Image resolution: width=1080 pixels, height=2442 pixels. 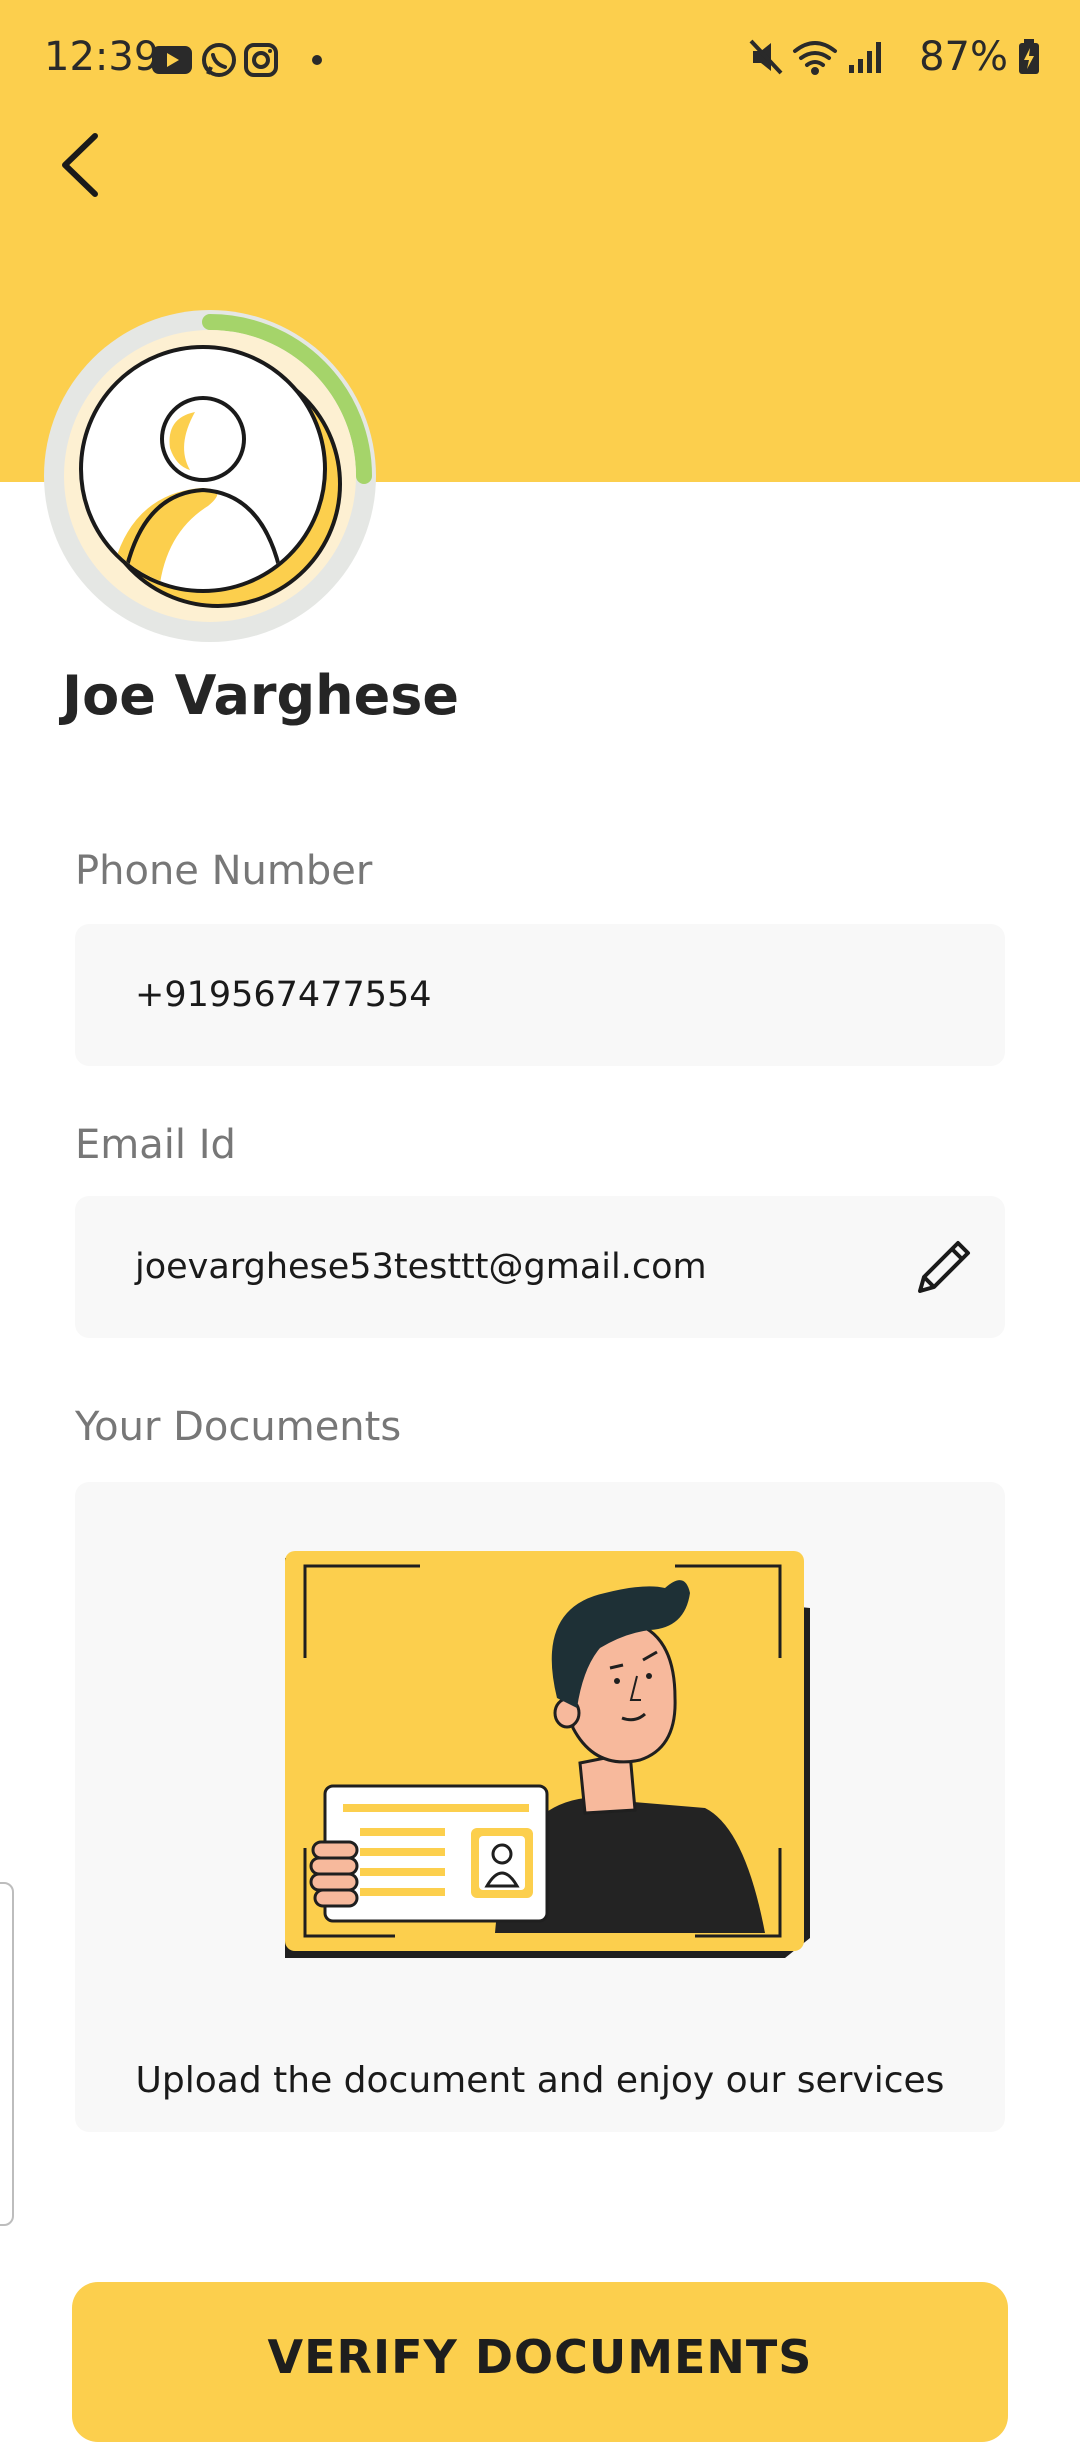 I want to click on phone-field: +919567477554, so click(x=540, y=995).